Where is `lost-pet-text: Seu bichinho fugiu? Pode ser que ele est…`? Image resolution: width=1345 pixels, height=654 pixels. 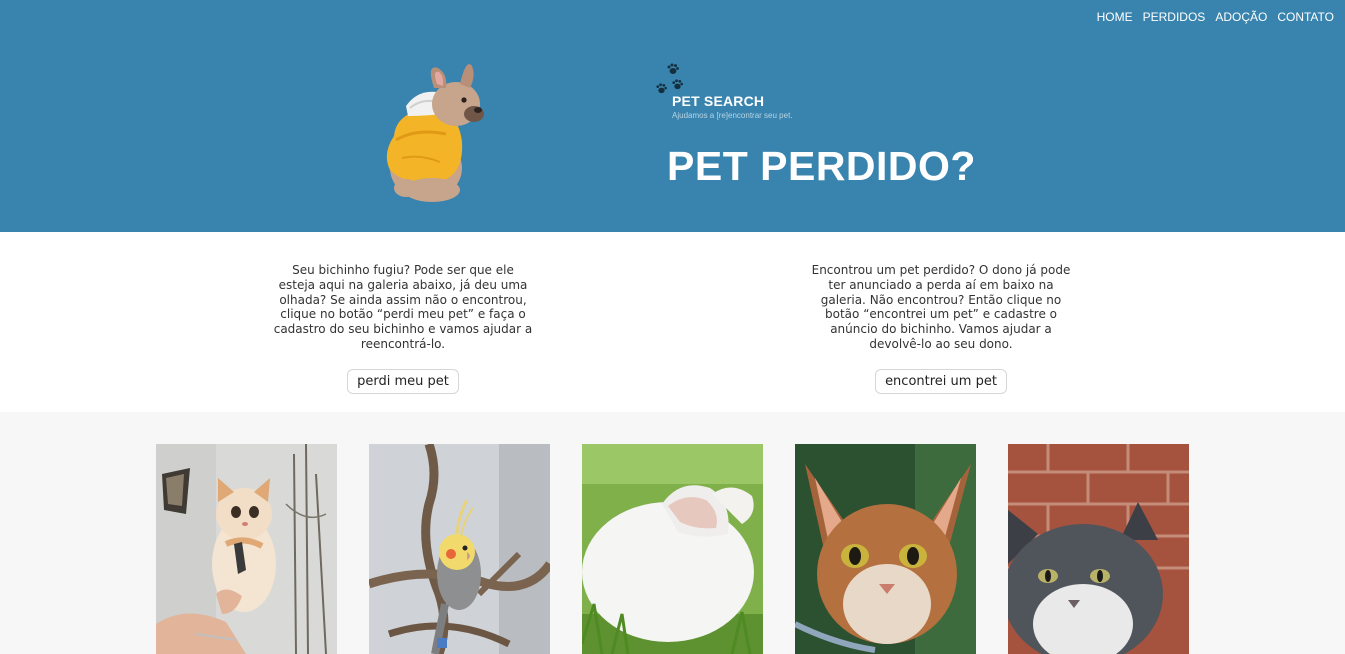 lost-pet-text: Seu bichinho fugiu? Pode ser que ele est… is located at coordinates (403, 307).